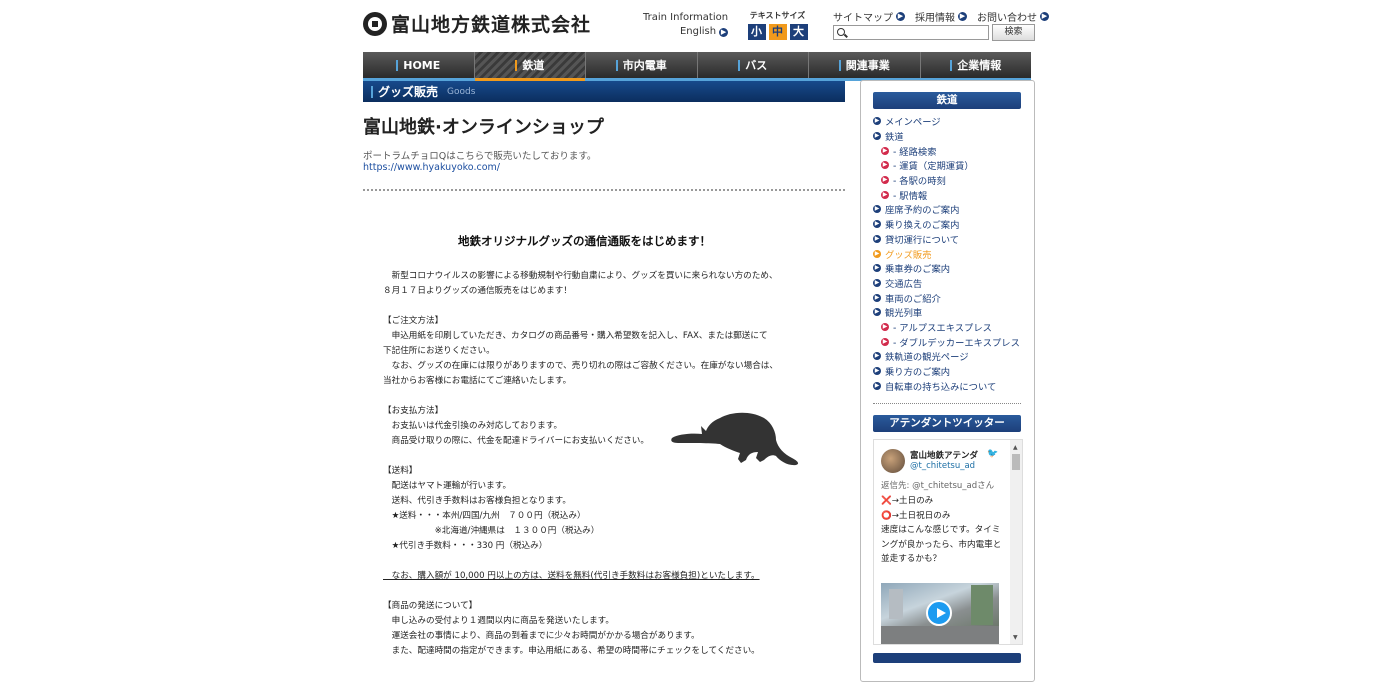 This screenshot has height=682, width=1400. I want to click on sidebar-item-goods-current: ▶ グッズ販売, so click(948, 253).